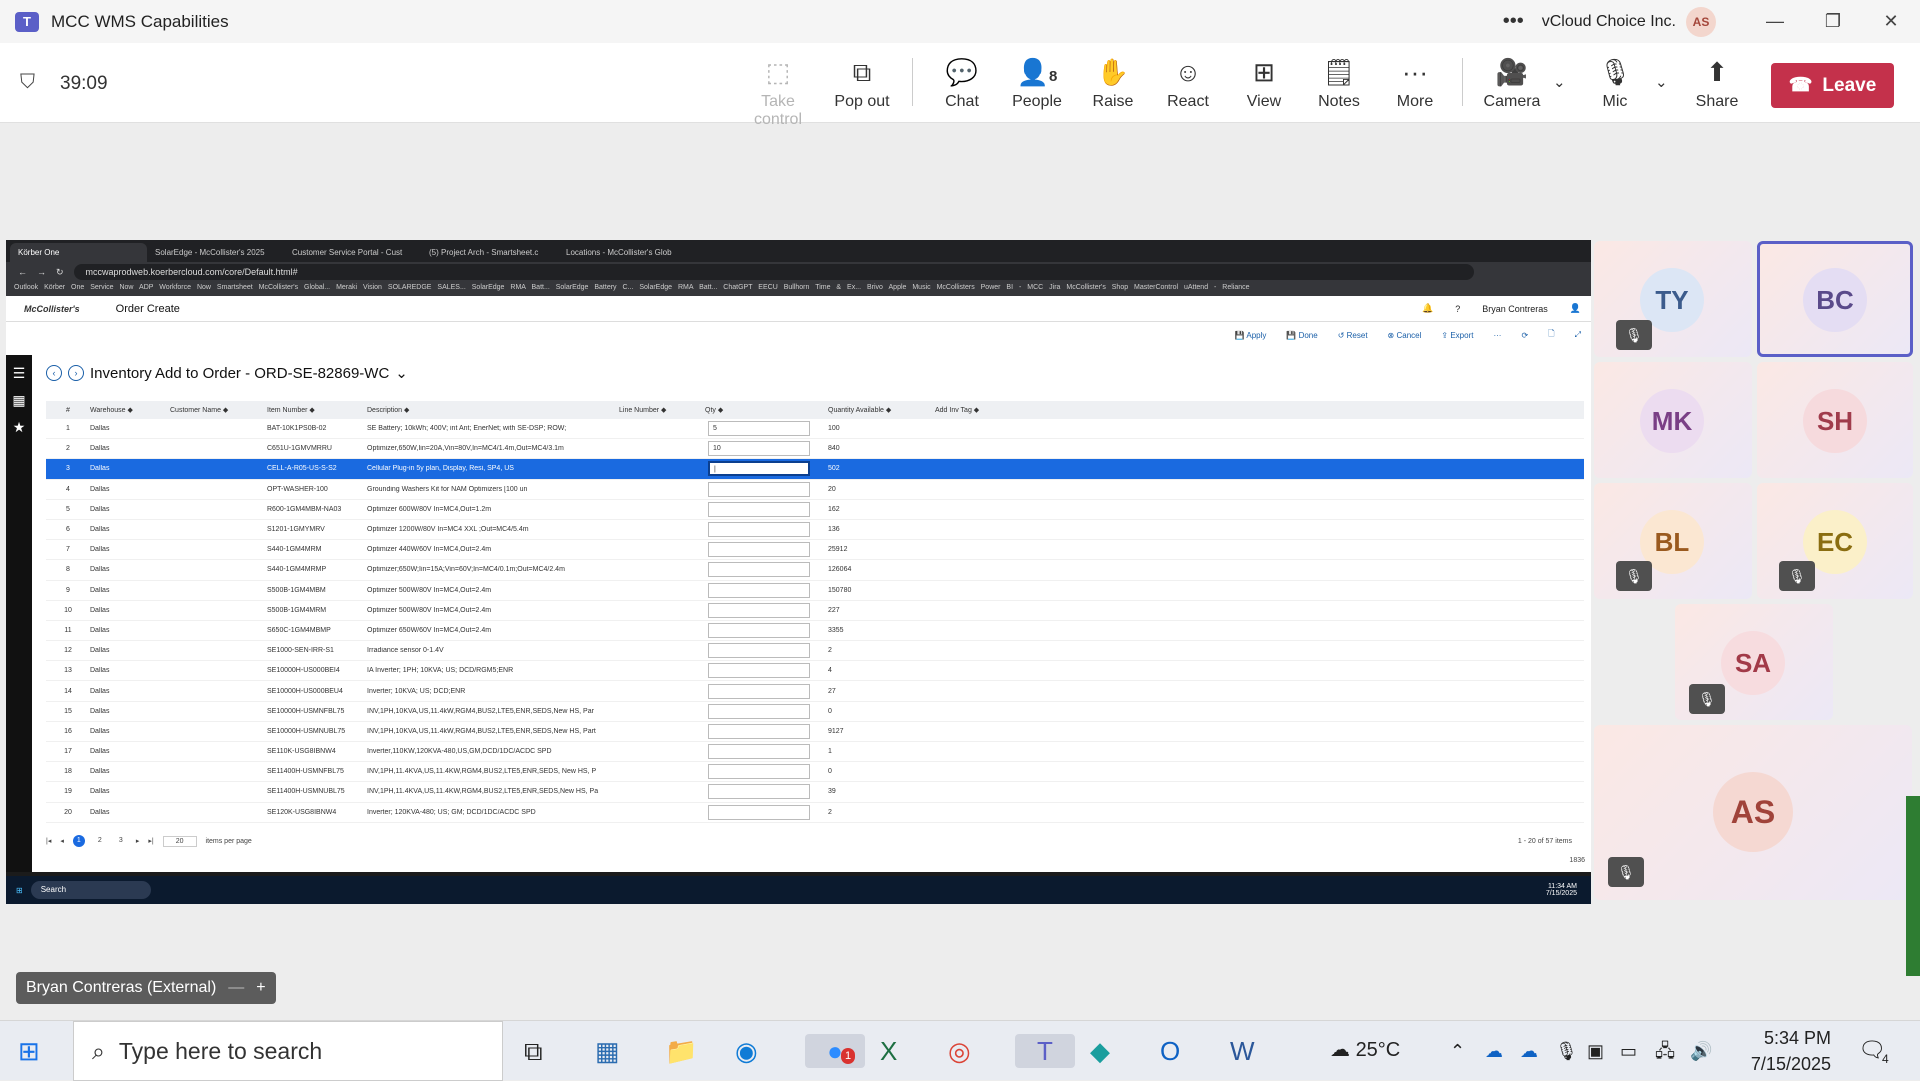 This screenshot has width=1920, height=1081. I want to click on zoom-icon: ● 1, so click(835, 1051).